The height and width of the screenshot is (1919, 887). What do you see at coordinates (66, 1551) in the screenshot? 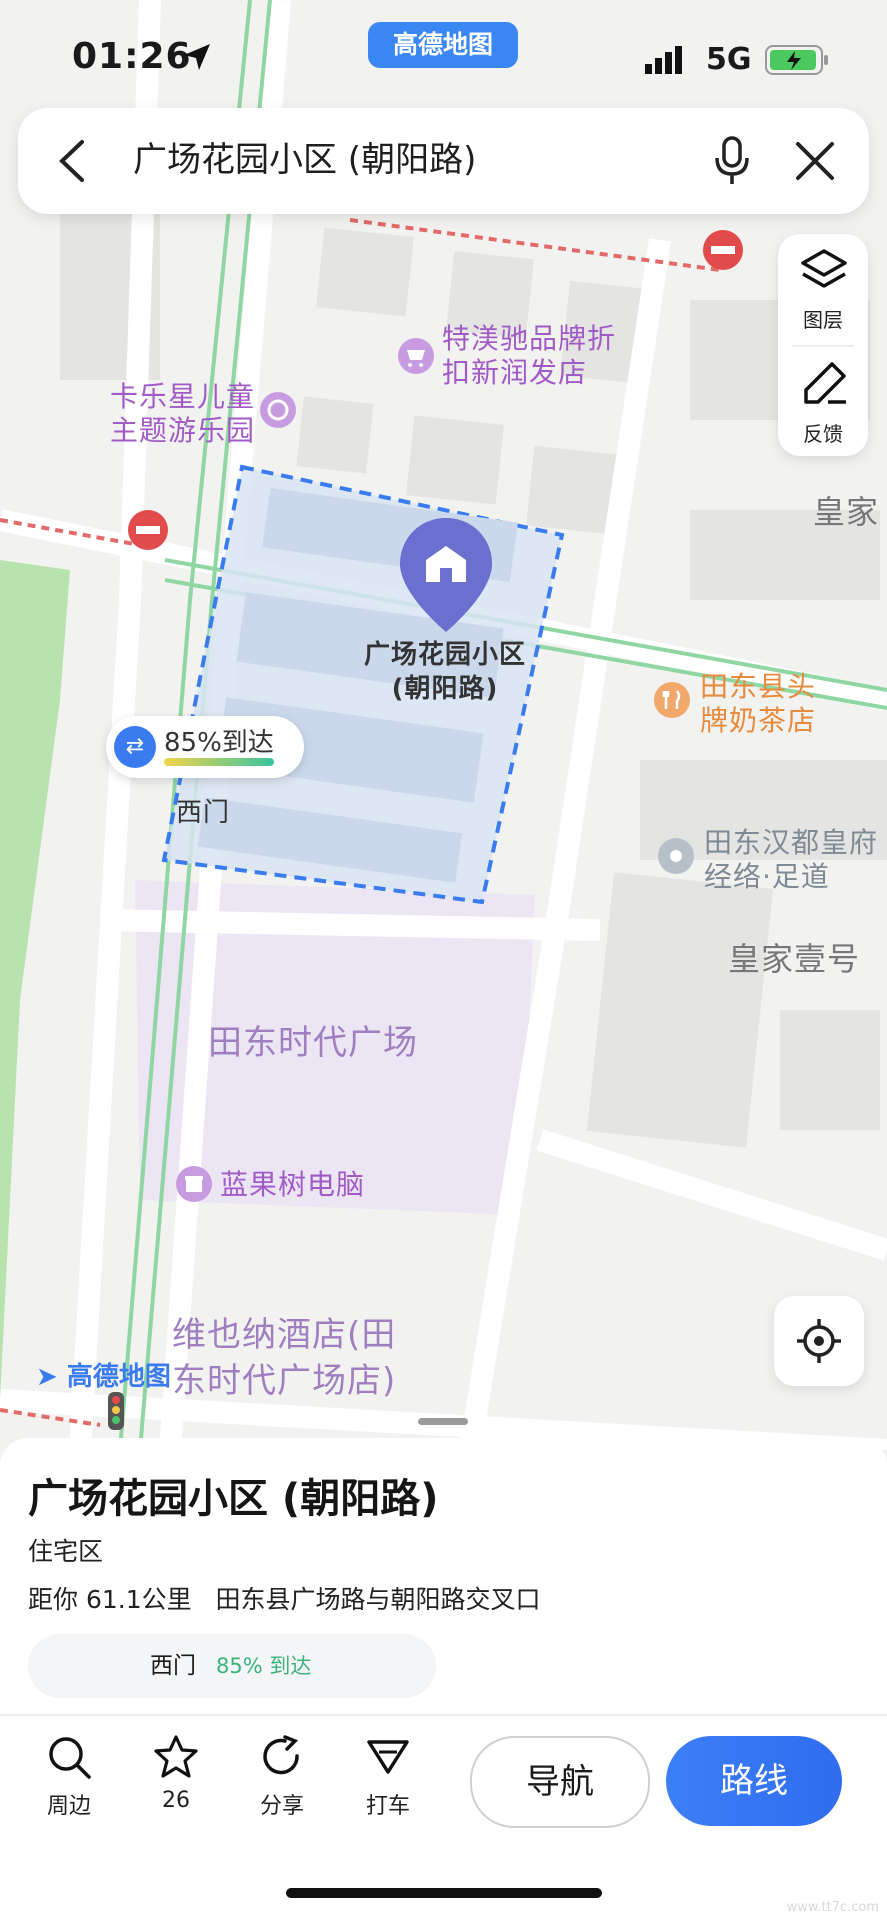
I see `poi-category: 住宅区` at bounding box center [66, 1551].